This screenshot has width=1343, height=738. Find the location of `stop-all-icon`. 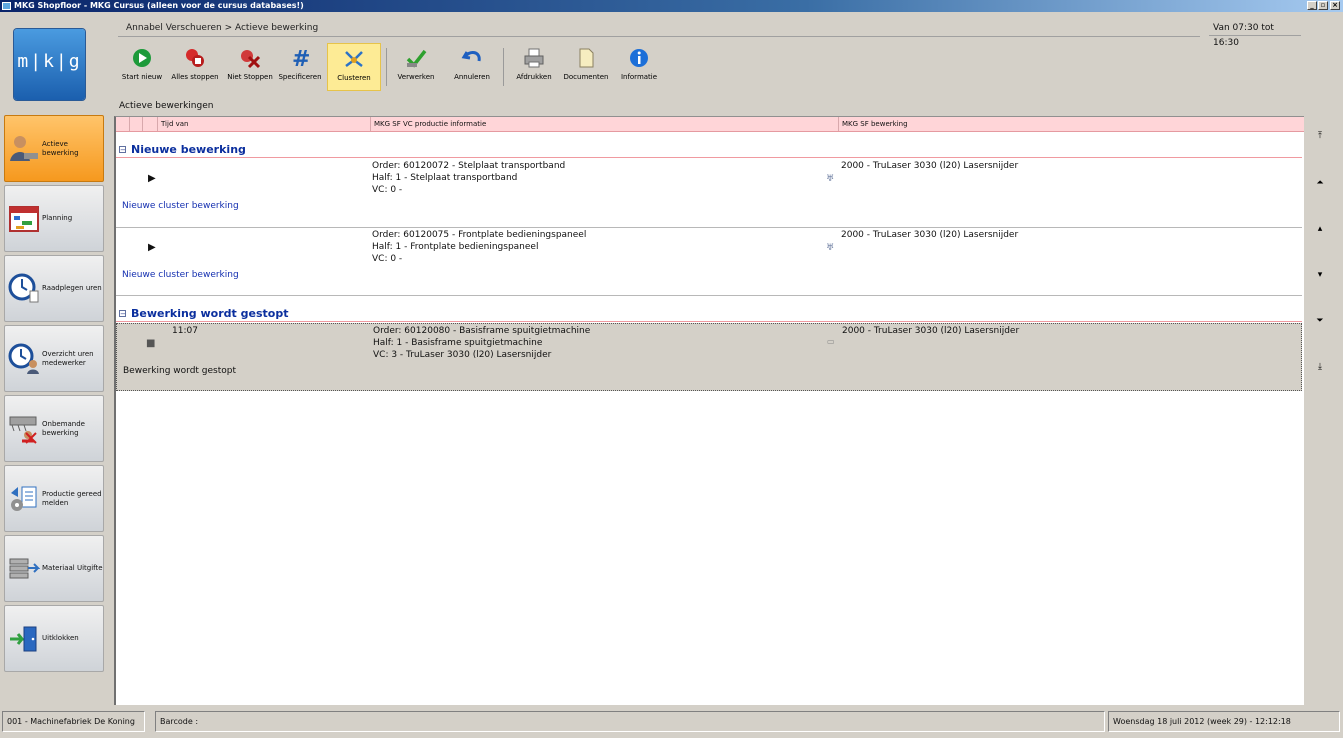

stop-all-icon is located at coordinates (195, 58).